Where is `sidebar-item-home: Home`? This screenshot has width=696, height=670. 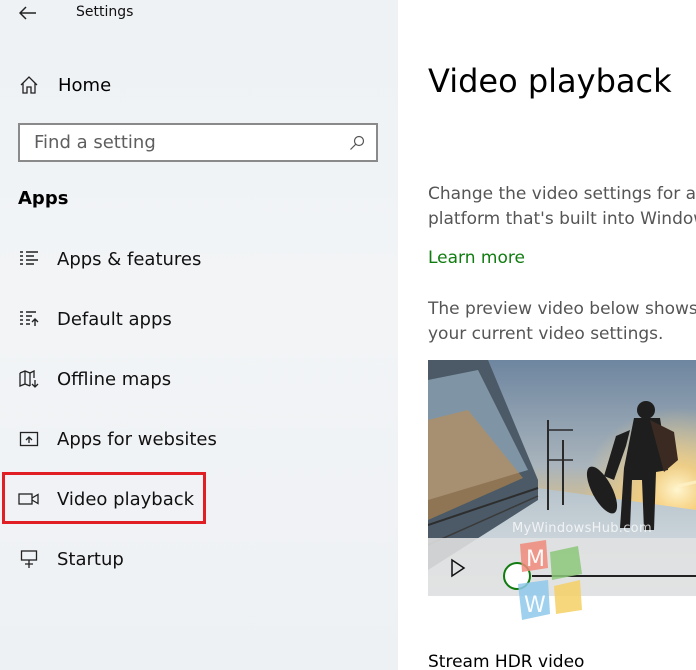
sidebar-item-home: Home is located at coordinates (64, 85).